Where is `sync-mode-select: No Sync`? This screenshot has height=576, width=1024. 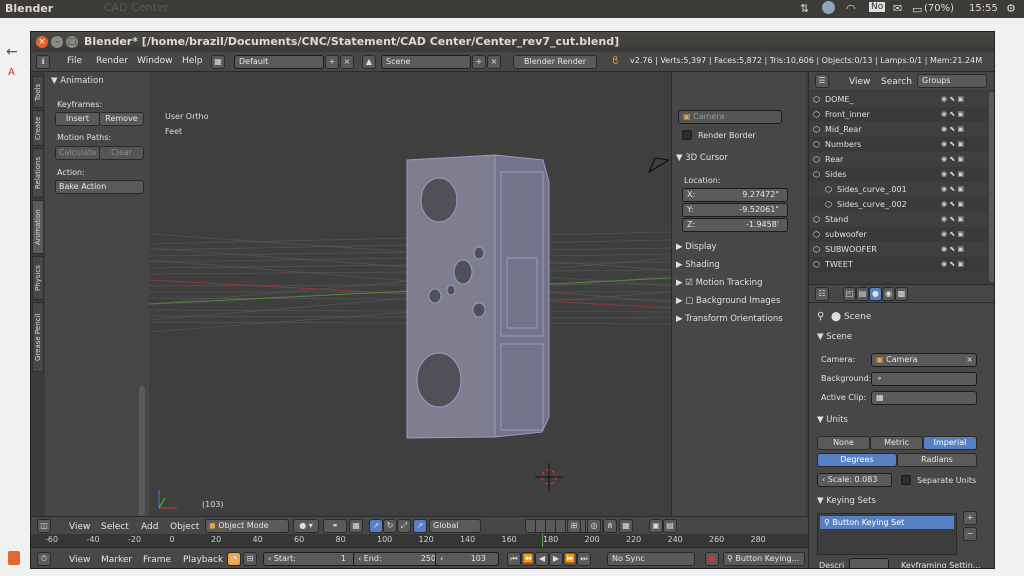
sync-mode-select: No Sync is located at coordinates (651, 559).